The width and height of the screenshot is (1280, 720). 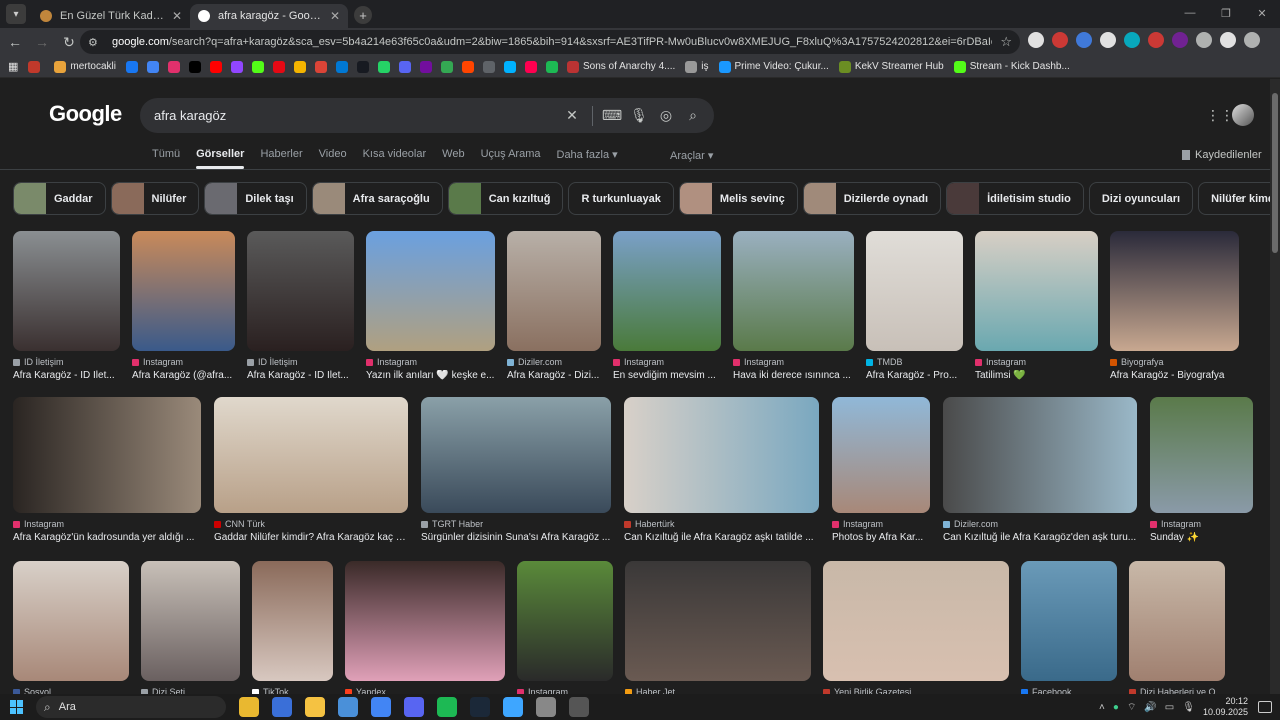 I want to click on new-tab-button: +, so click(x=363, y=15).